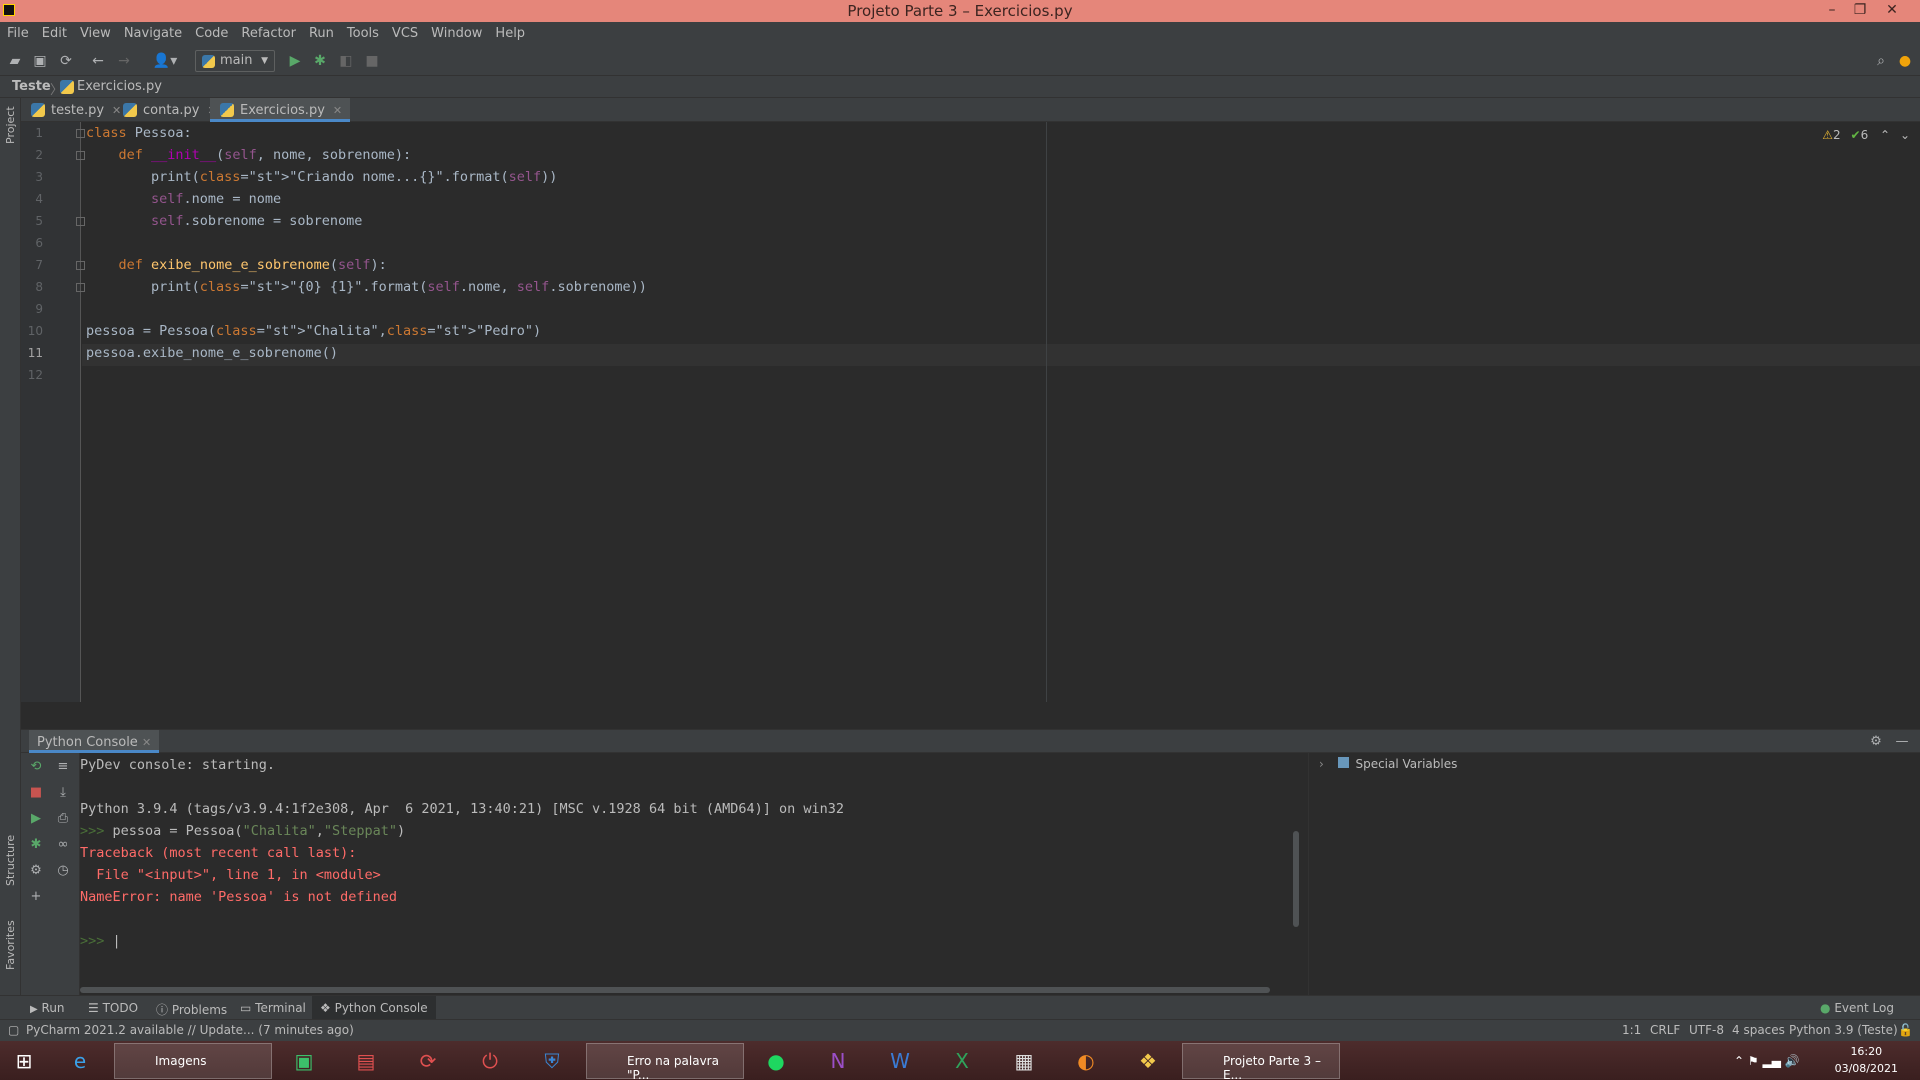  Describe the element at coordinates (675, 990) in the screenshot. I see `console-horizontal-scrollbar` at that location.